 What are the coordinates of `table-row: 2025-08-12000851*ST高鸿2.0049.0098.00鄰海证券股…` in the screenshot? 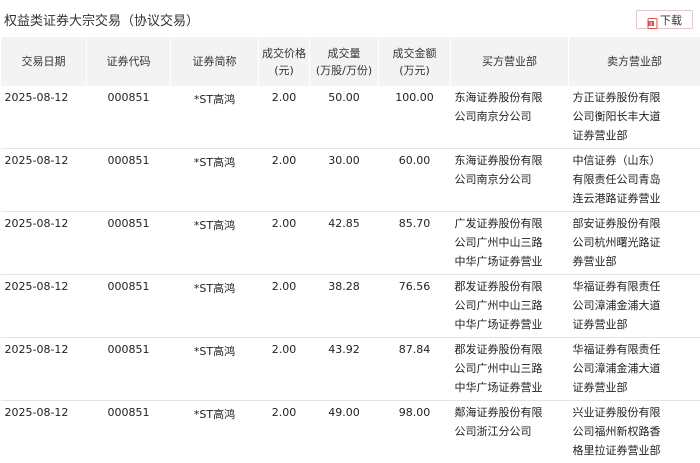 It's located at (350, 432).